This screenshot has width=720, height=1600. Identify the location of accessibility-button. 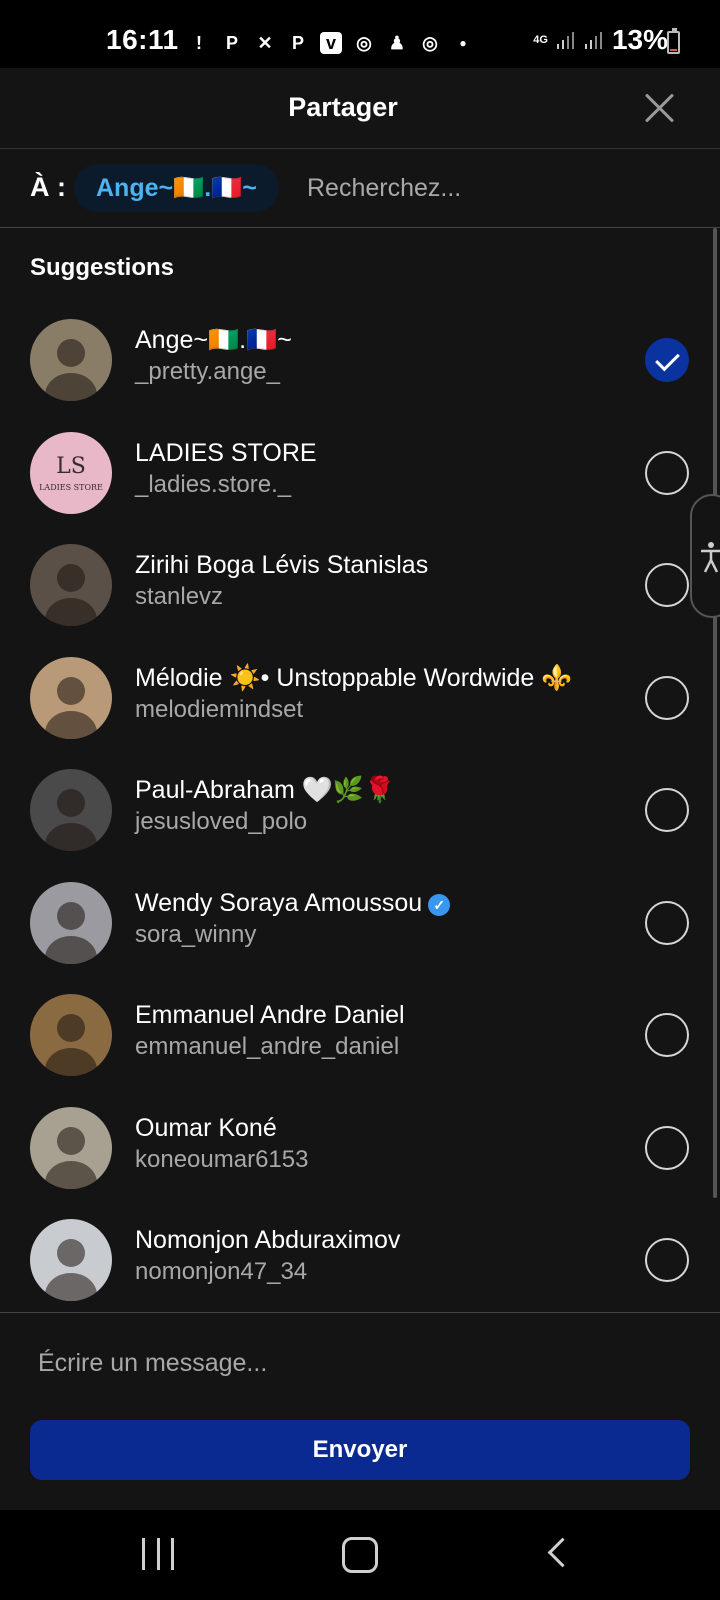
(705, 556).